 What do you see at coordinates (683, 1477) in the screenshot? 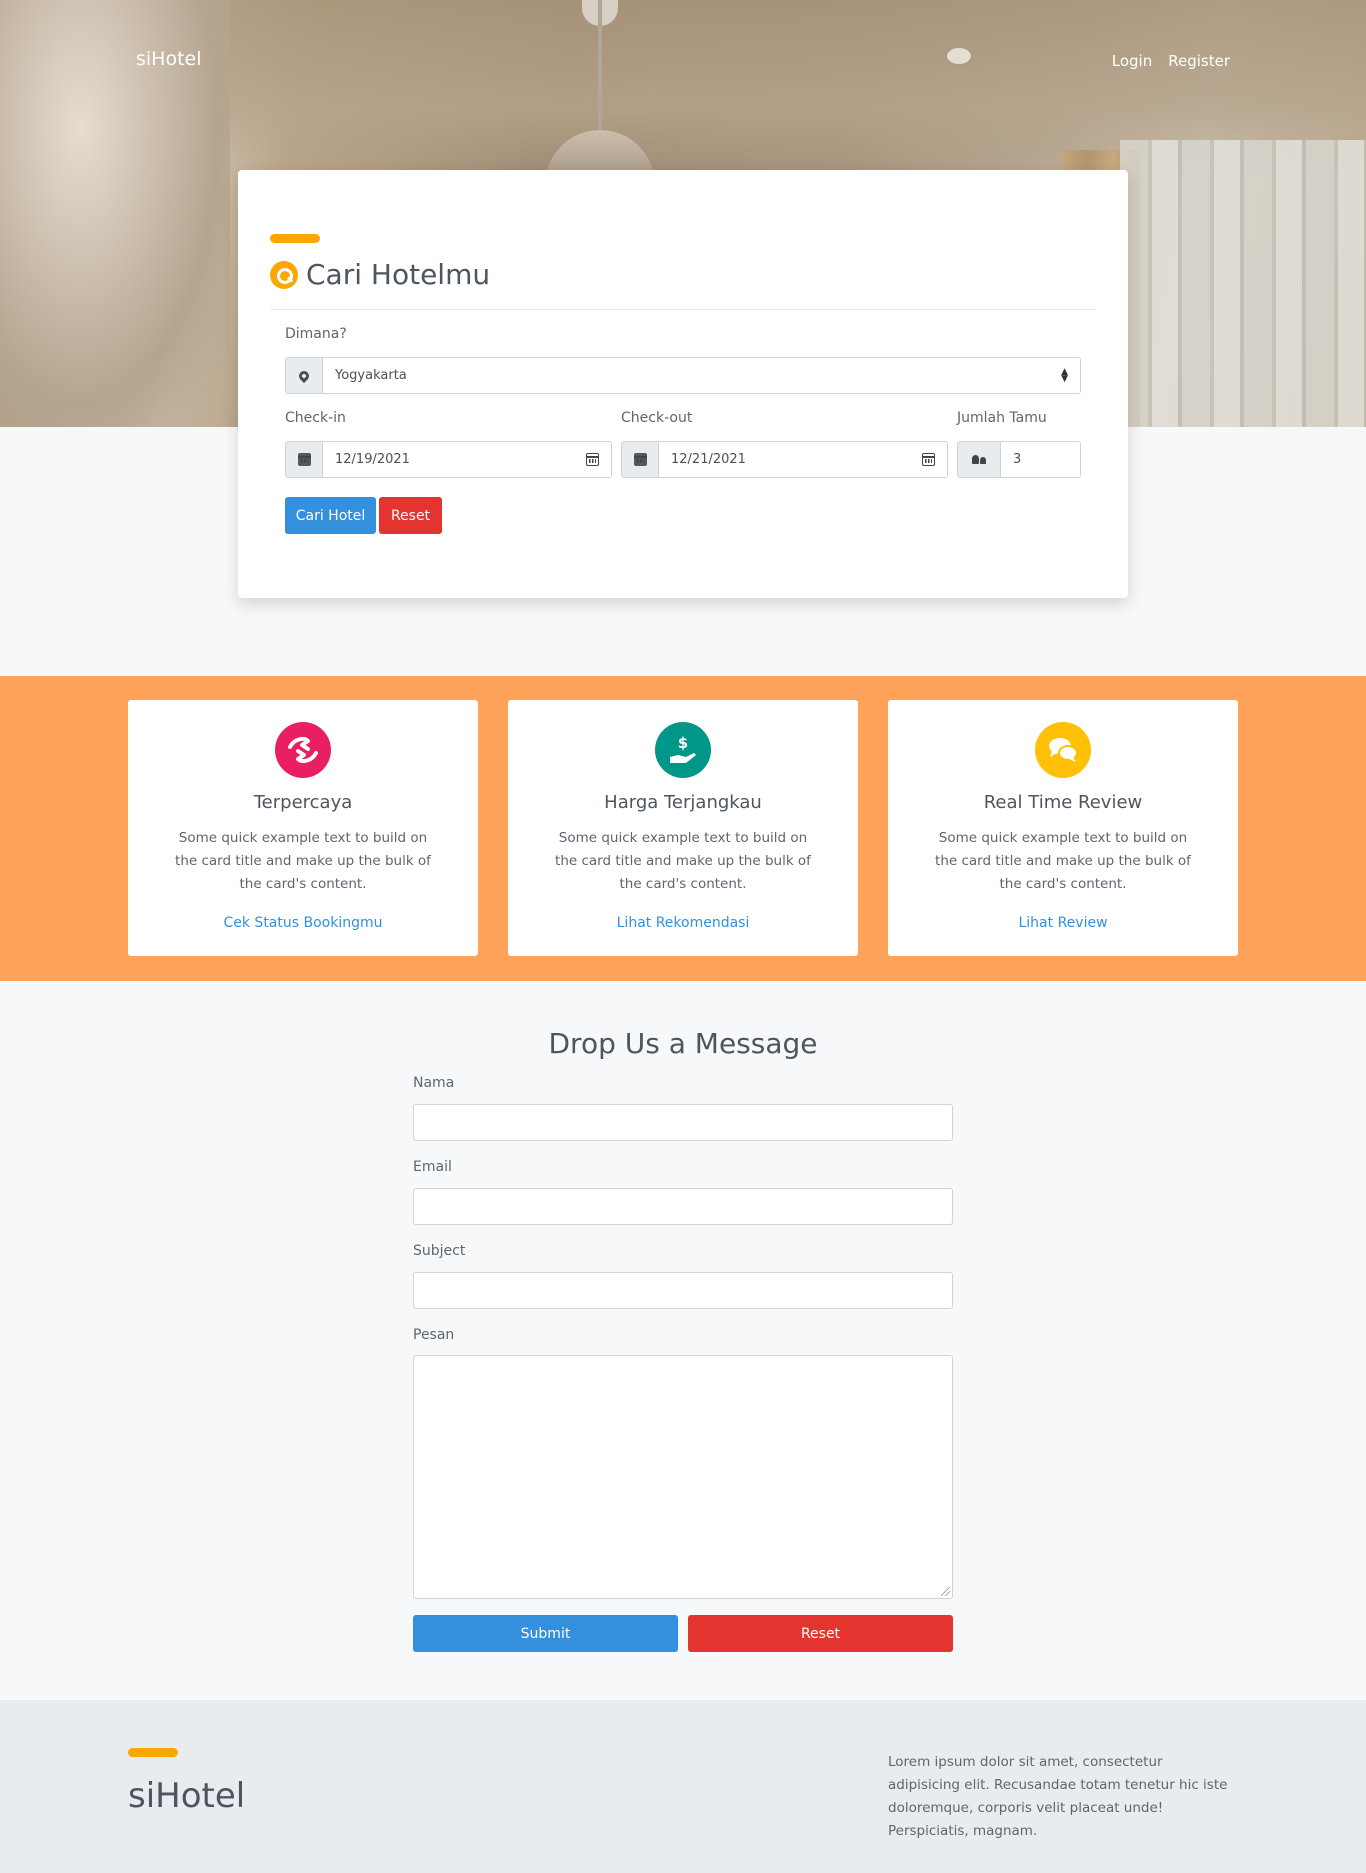
I see `message-textarea` at bounding box center [683, 1477].